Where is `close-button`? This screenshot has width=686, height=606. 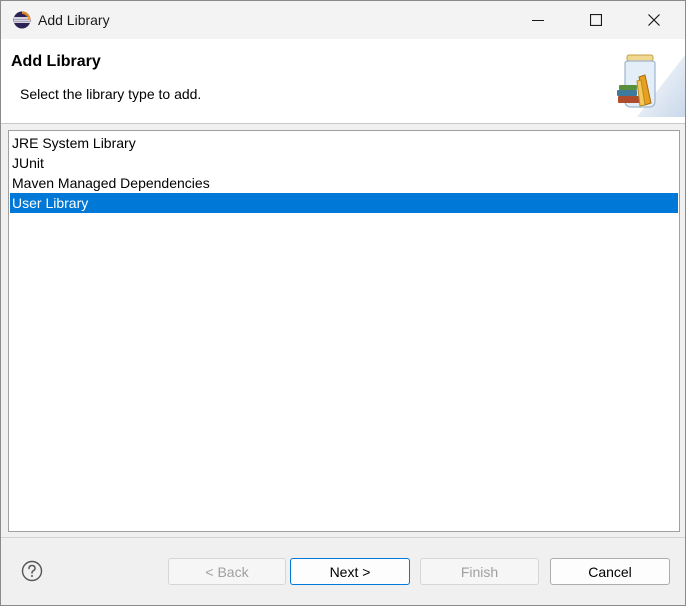
close-button is located at coordinates (654, 20).